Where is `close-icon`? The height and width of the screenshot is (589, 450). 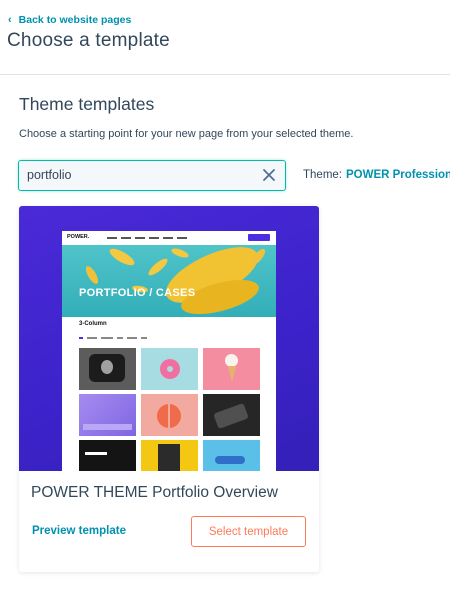
close-icon is located at coordinates (269, 175).